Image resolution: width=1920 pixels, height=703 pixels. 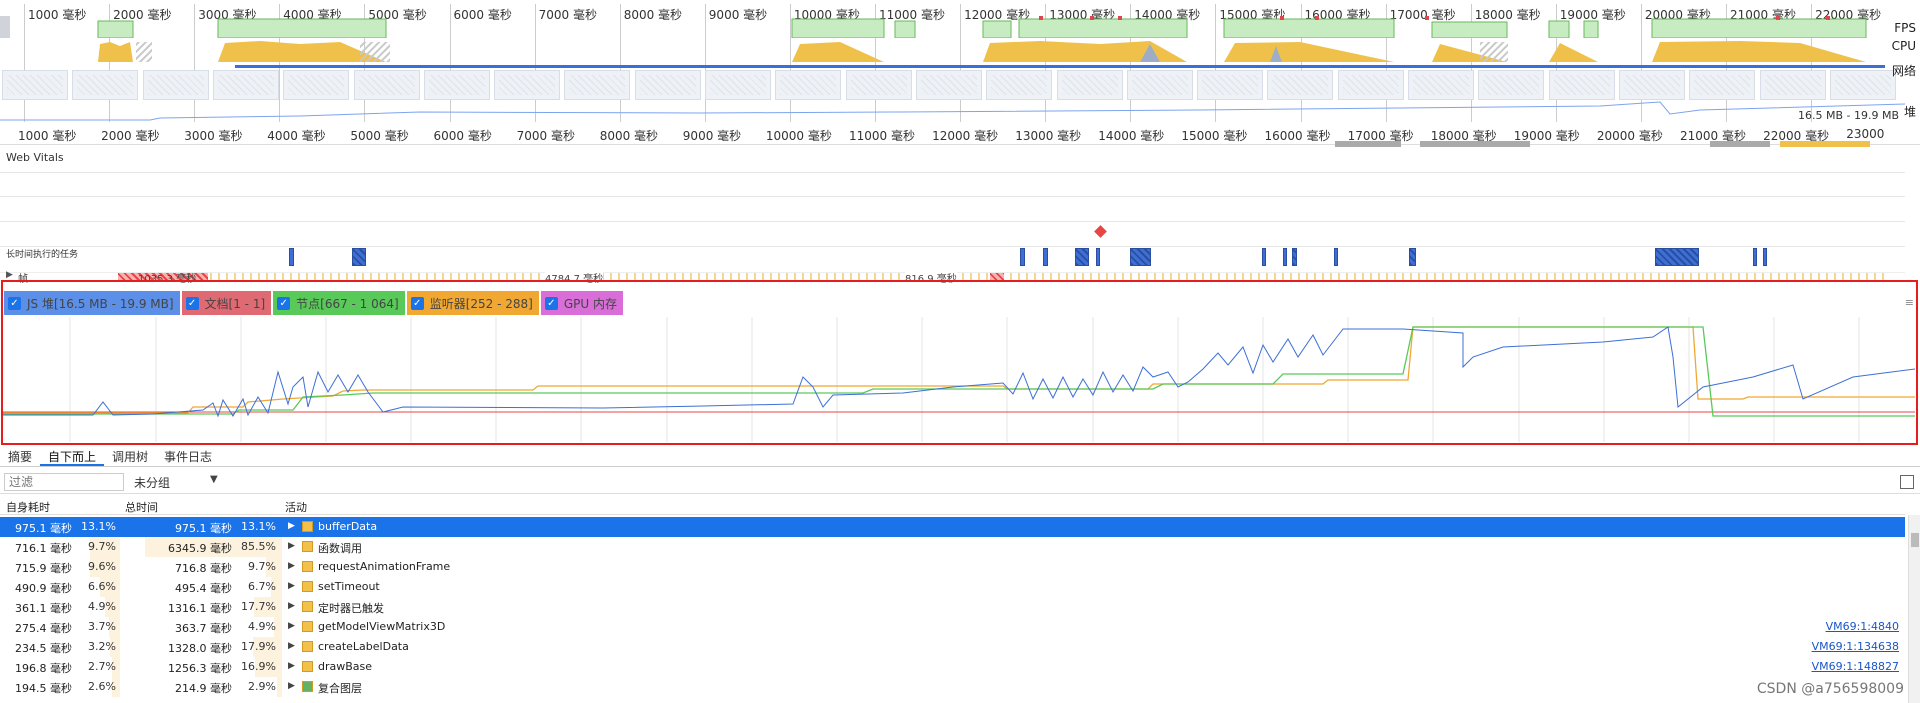 I want to click on table-row: 194.5 毫秒 2.6% 214.9 毫秒 2.9% ▶ 复合图层, so click(x=952, y=687).